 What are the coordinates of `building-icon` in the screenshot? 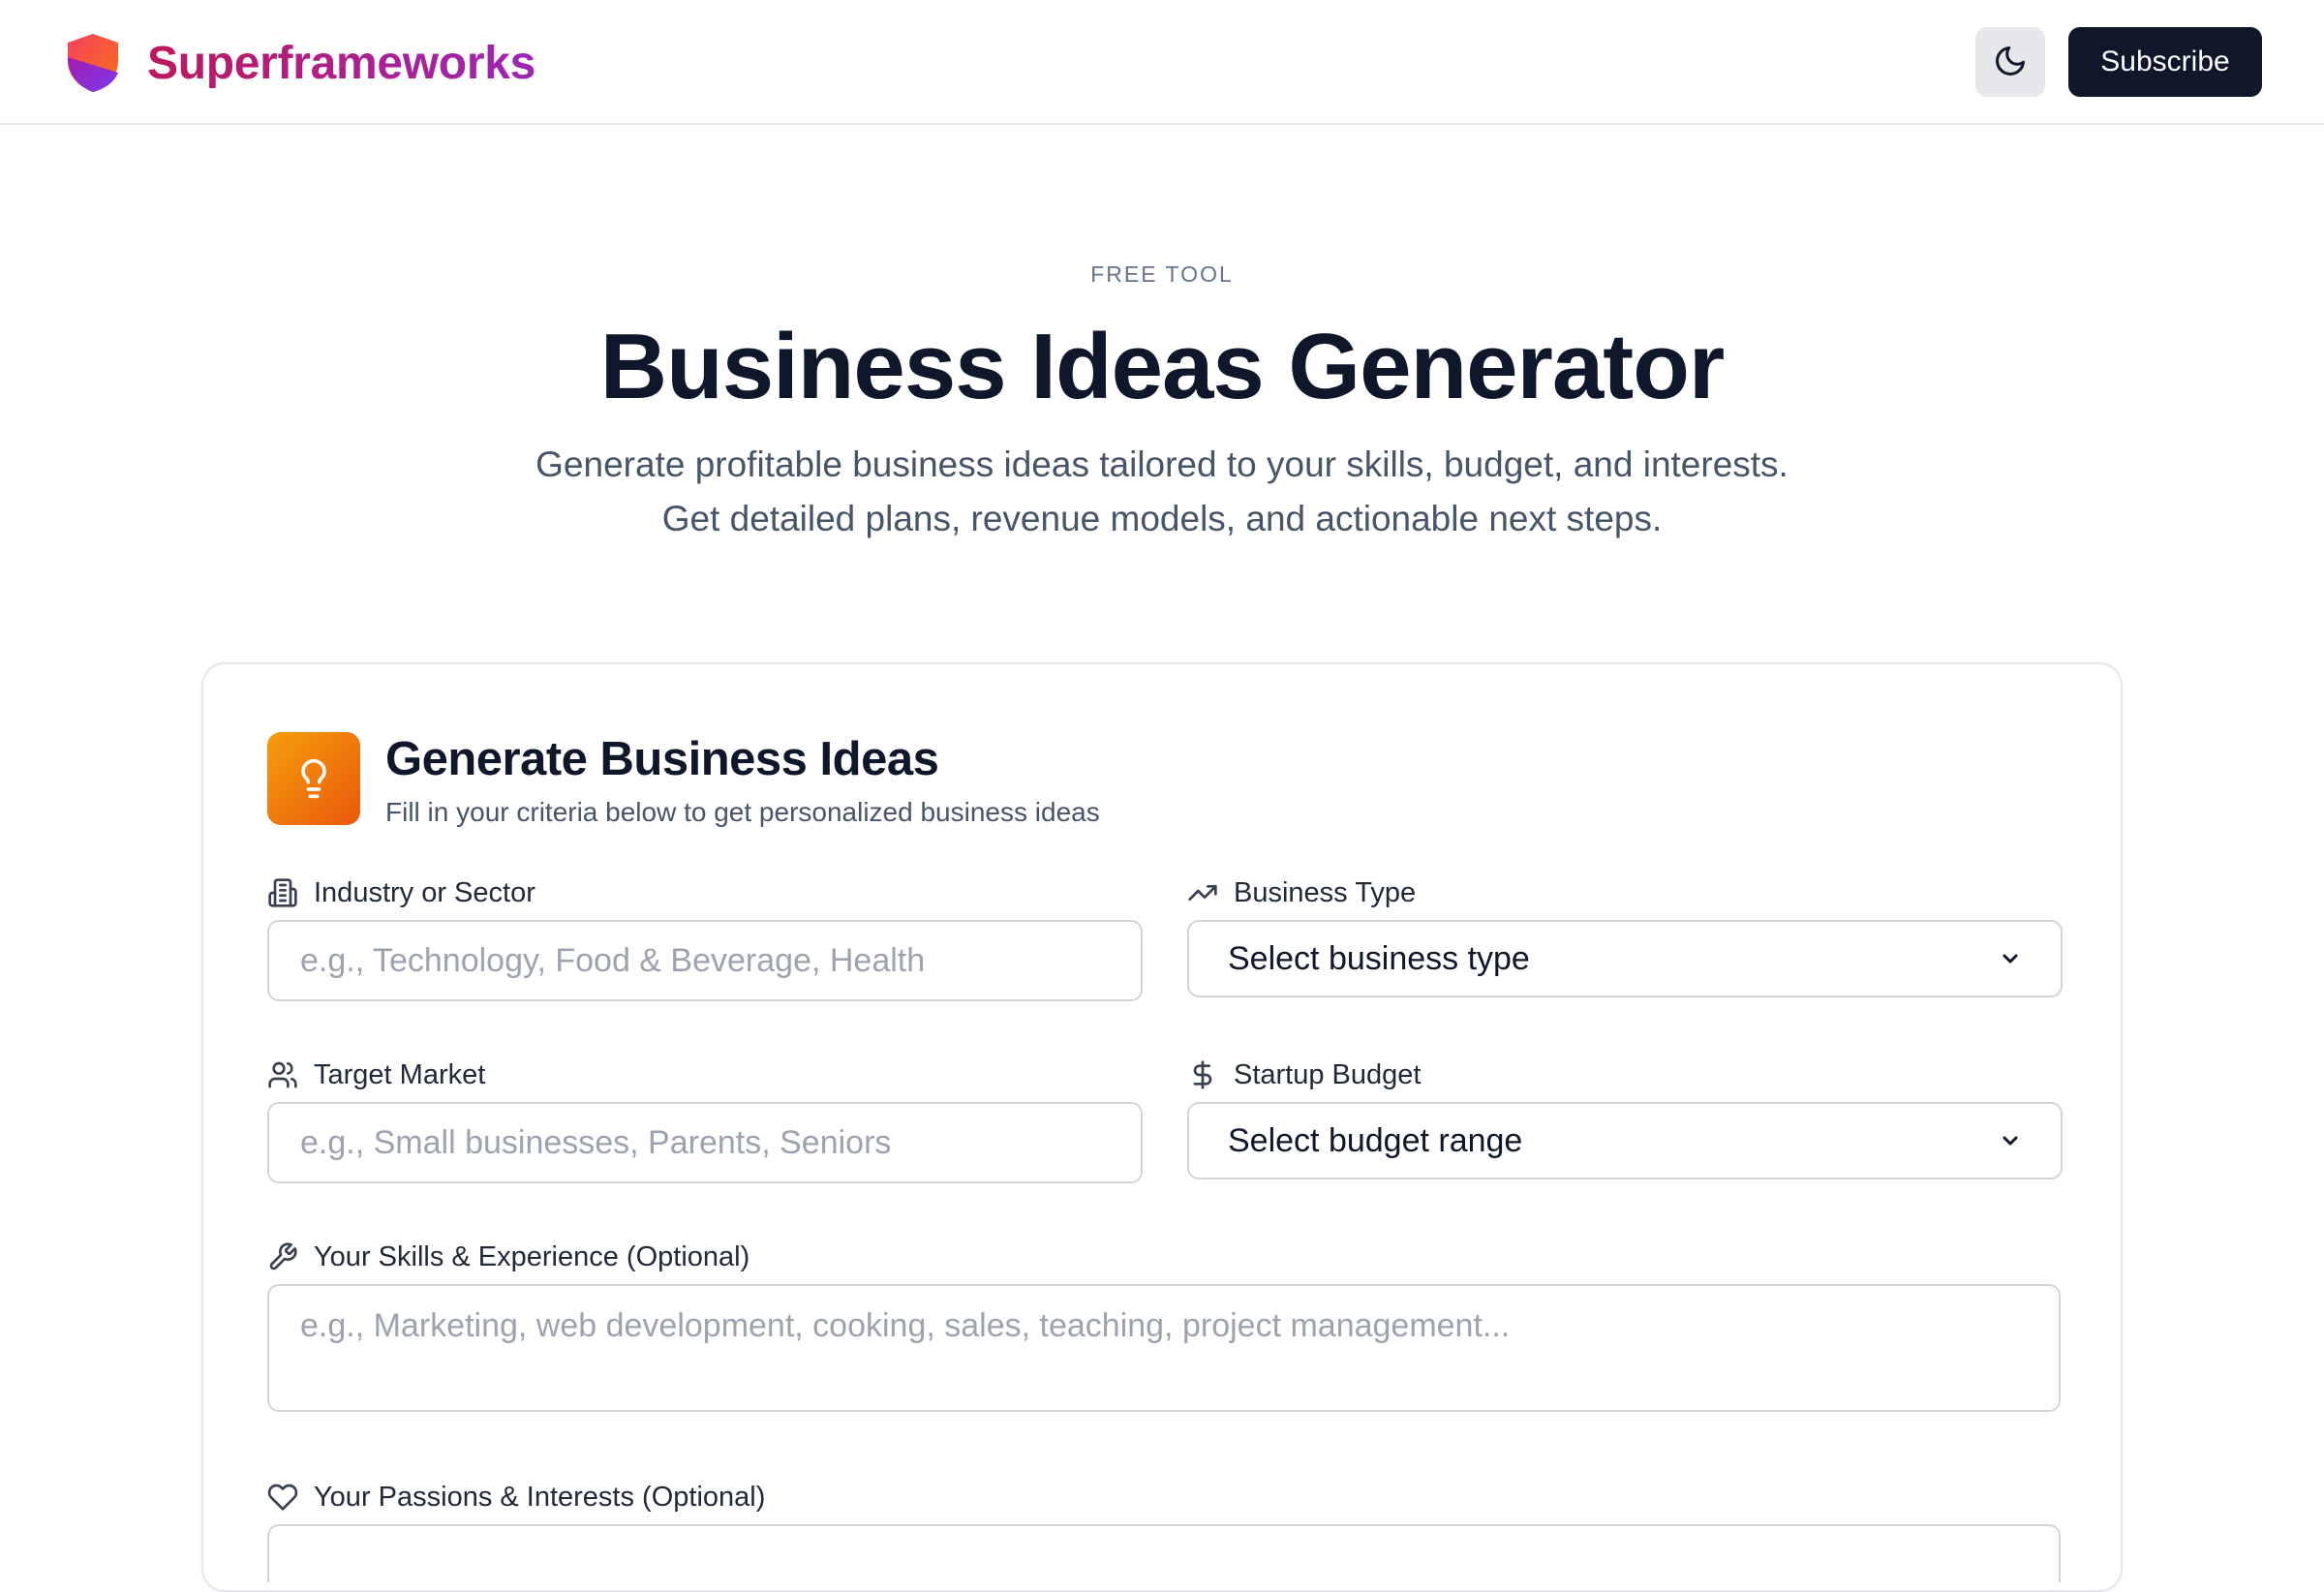 It's located at (283, 893).